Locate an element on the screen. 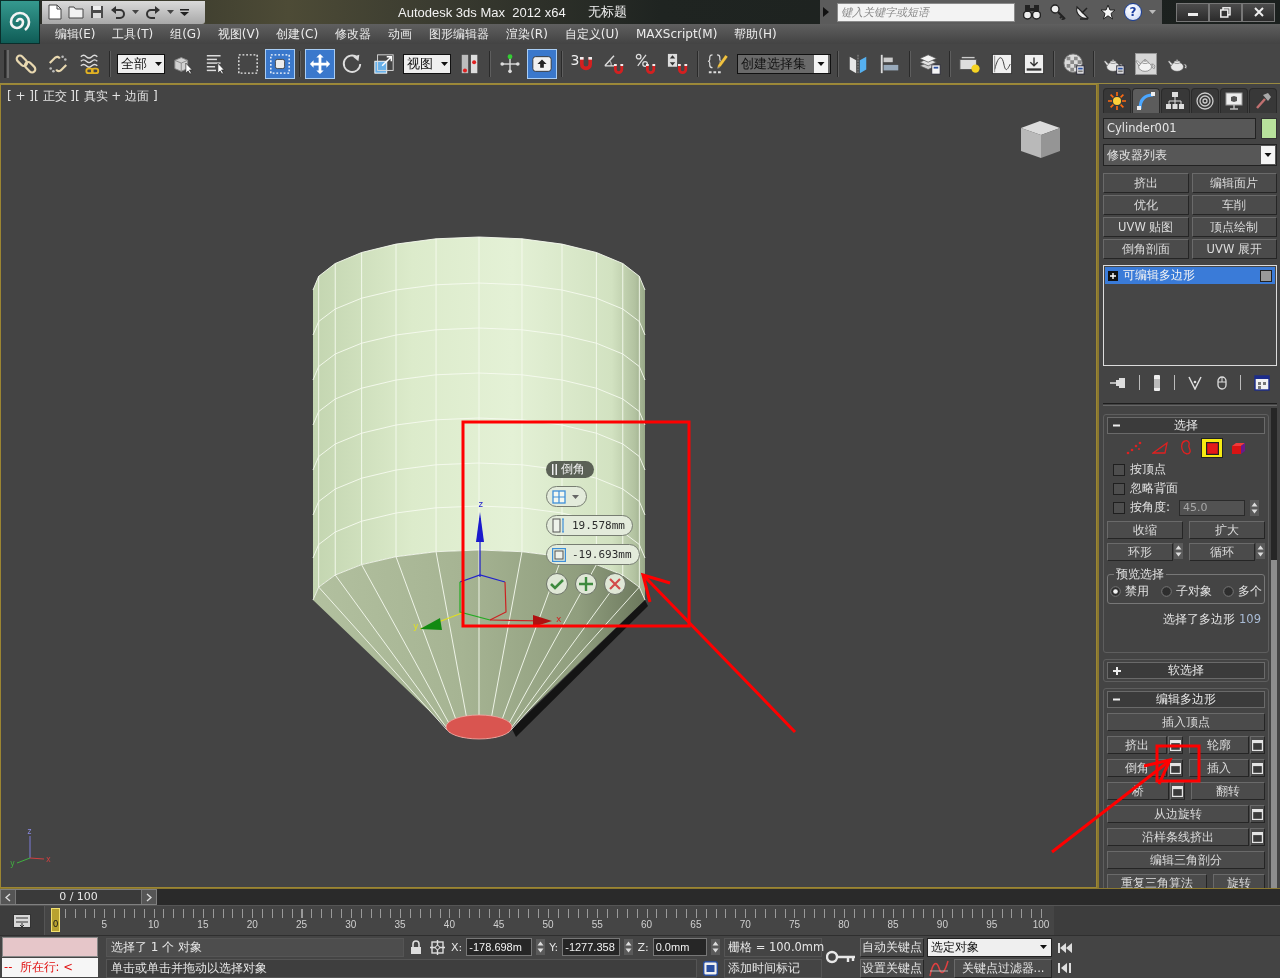 Image resolution: width=1280 pixels, height=978 pixels. restore-button is located at coordinates (1225, 12).